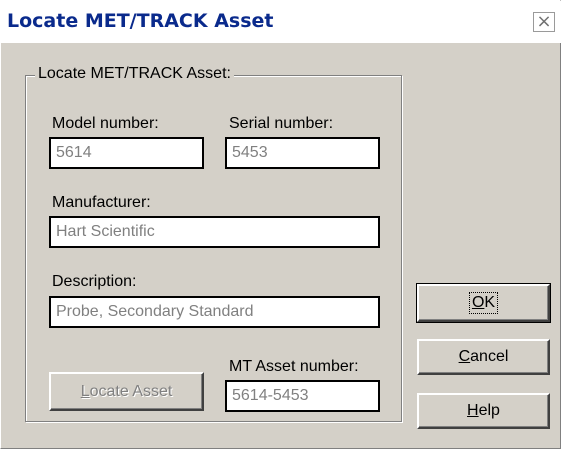  I want to click on model-number-field: 5614, so click(126, 153).